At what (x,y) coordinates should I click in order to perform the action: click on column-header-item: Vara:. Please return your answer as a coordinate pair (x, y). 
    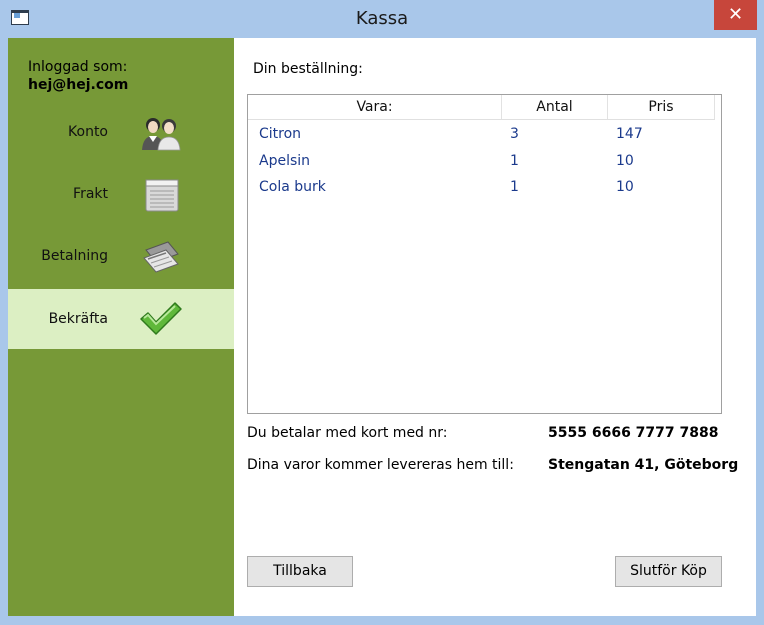
    Looking at the image, I should click on (375, 107).